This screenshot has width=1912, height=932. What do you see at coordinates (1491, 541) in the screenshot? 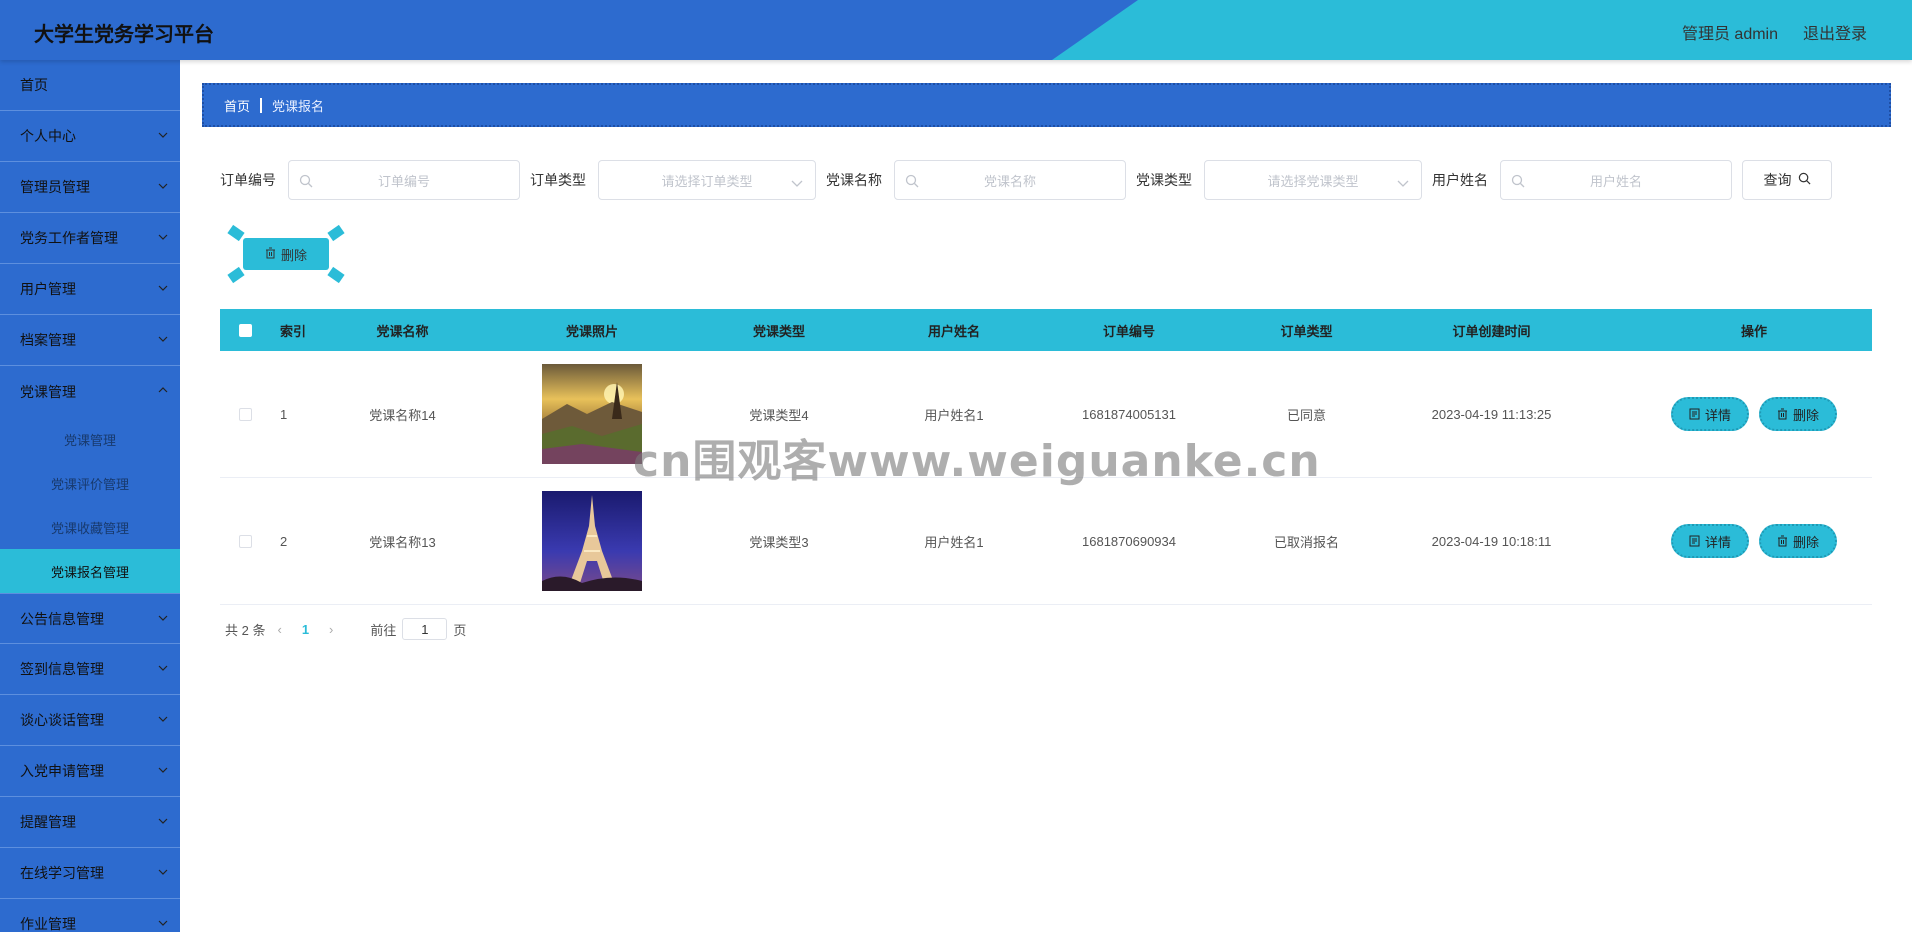
I see `row-created-time: 2023-04-19 10:18:11` at bounding box center [1491, 541].